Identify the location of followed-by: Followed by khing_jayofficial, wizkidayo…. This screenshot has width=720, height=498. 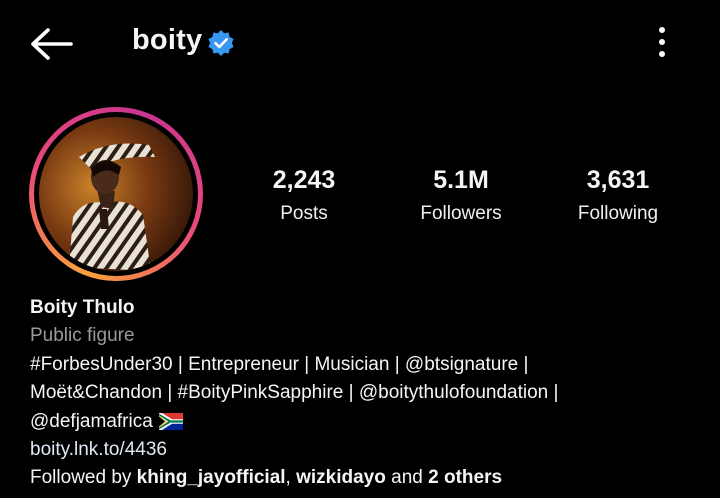
(370, 478).